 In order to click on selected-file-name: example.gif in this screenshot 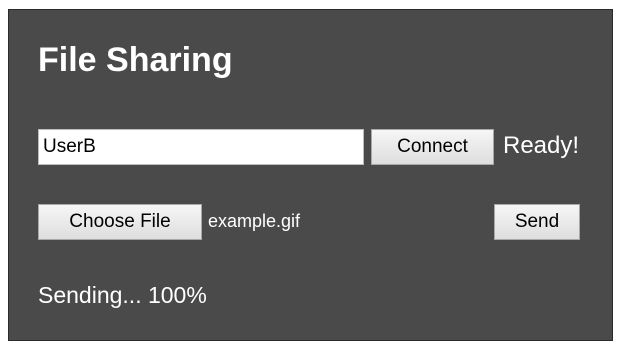, I will do `click(254, 221)`.